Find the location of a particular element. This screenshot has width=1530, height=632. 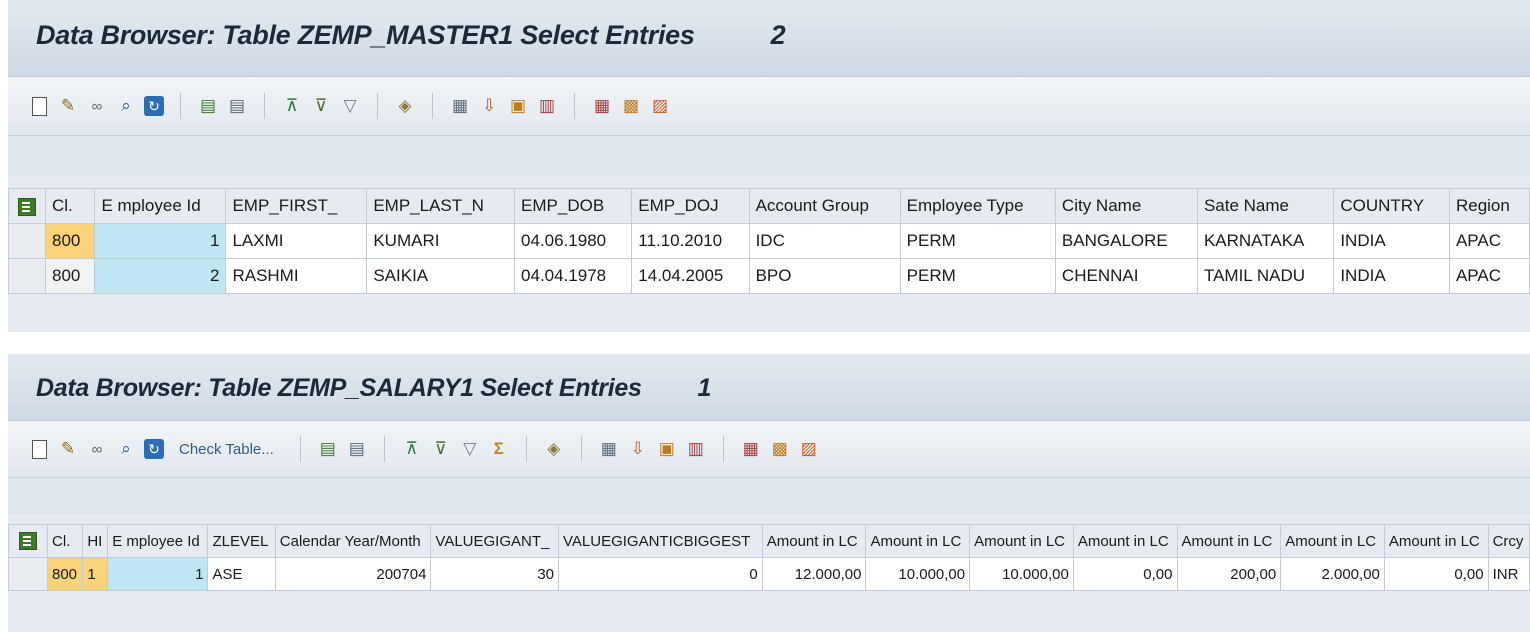

column-header: Calendar Year/Month is located at coordinates (353, 541).